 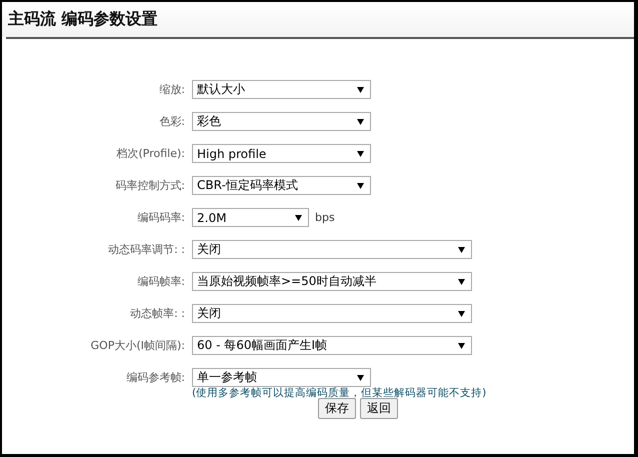 I want to click on dropdown: 默认大小, so click(x=281, y=89).